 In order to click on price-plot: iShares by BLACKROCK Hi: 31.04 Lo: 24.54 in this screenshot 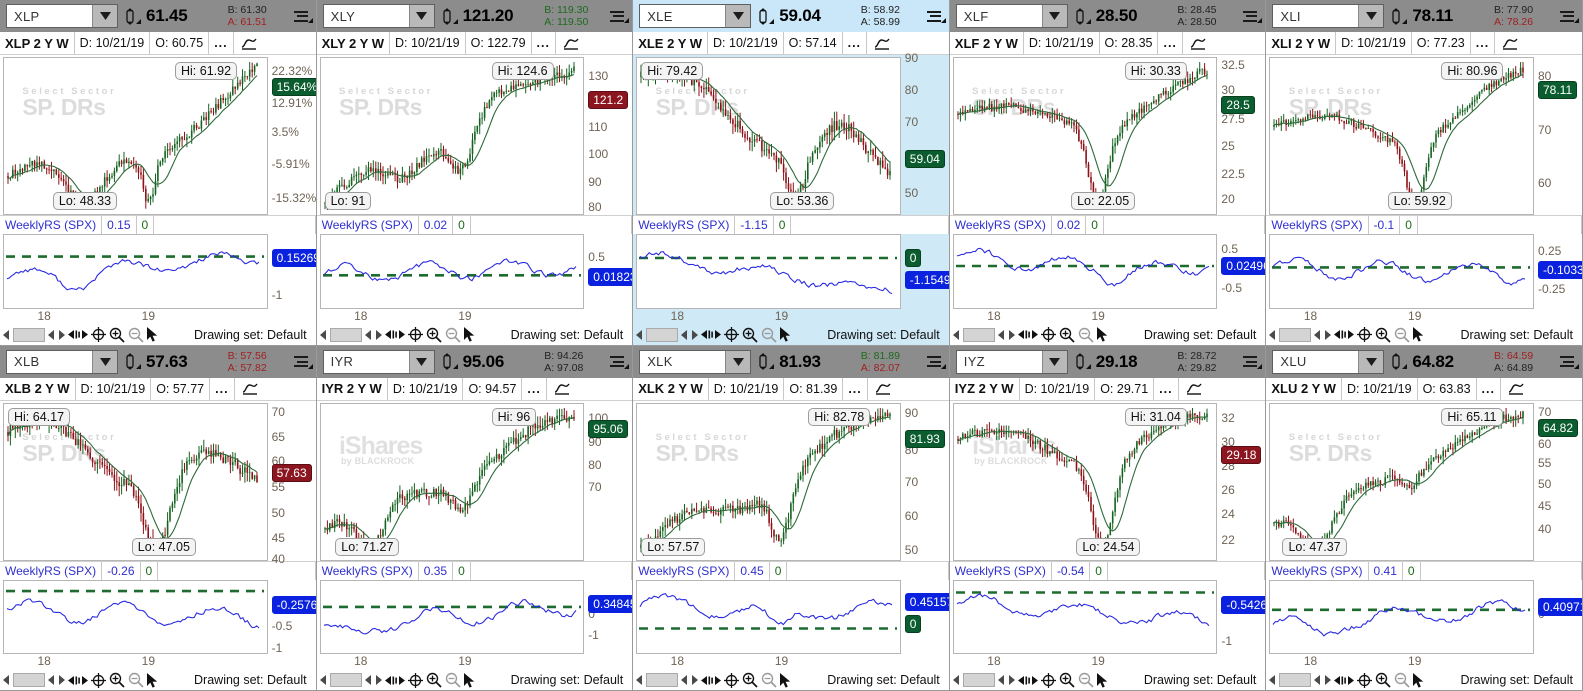, I will do `click(1085, 481)`.